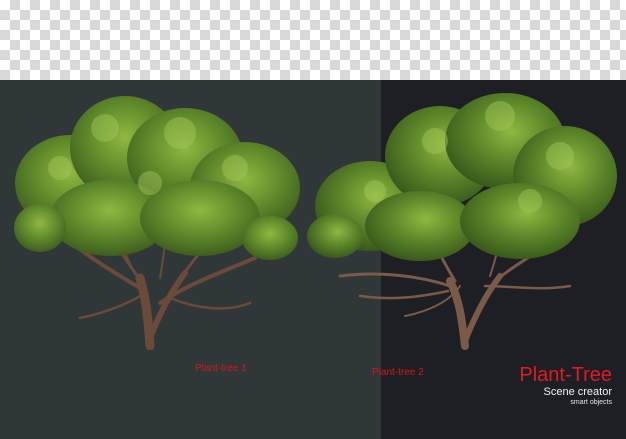  Describe the element at coordinates (221, 368) in the screenshot. I see `tree-1-label: Plant-tree 1` at that location.